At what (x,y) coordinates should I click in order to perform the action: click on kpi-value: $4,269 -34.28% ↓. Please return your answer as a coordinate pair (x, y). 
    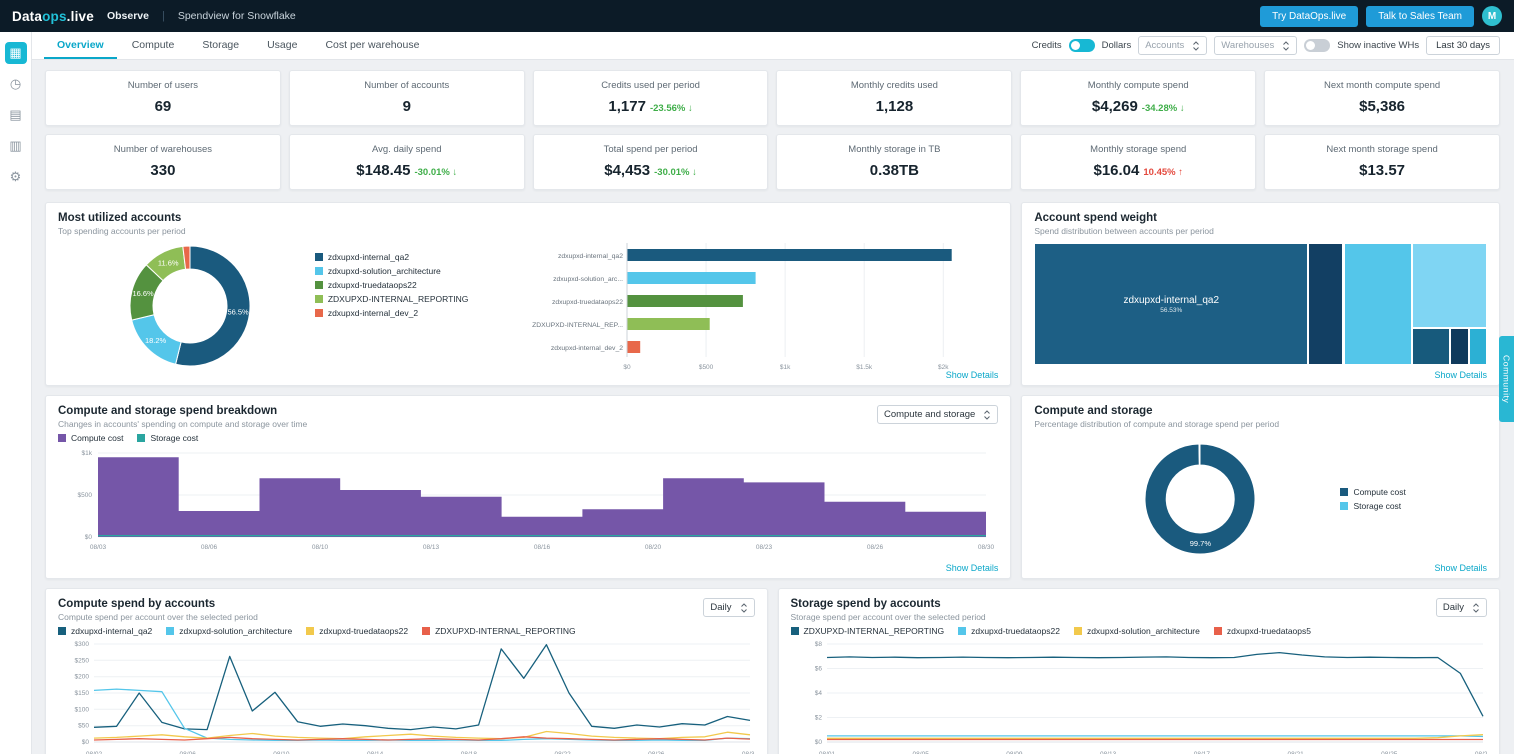
    Looking at the image, I should click on (1138, 106).